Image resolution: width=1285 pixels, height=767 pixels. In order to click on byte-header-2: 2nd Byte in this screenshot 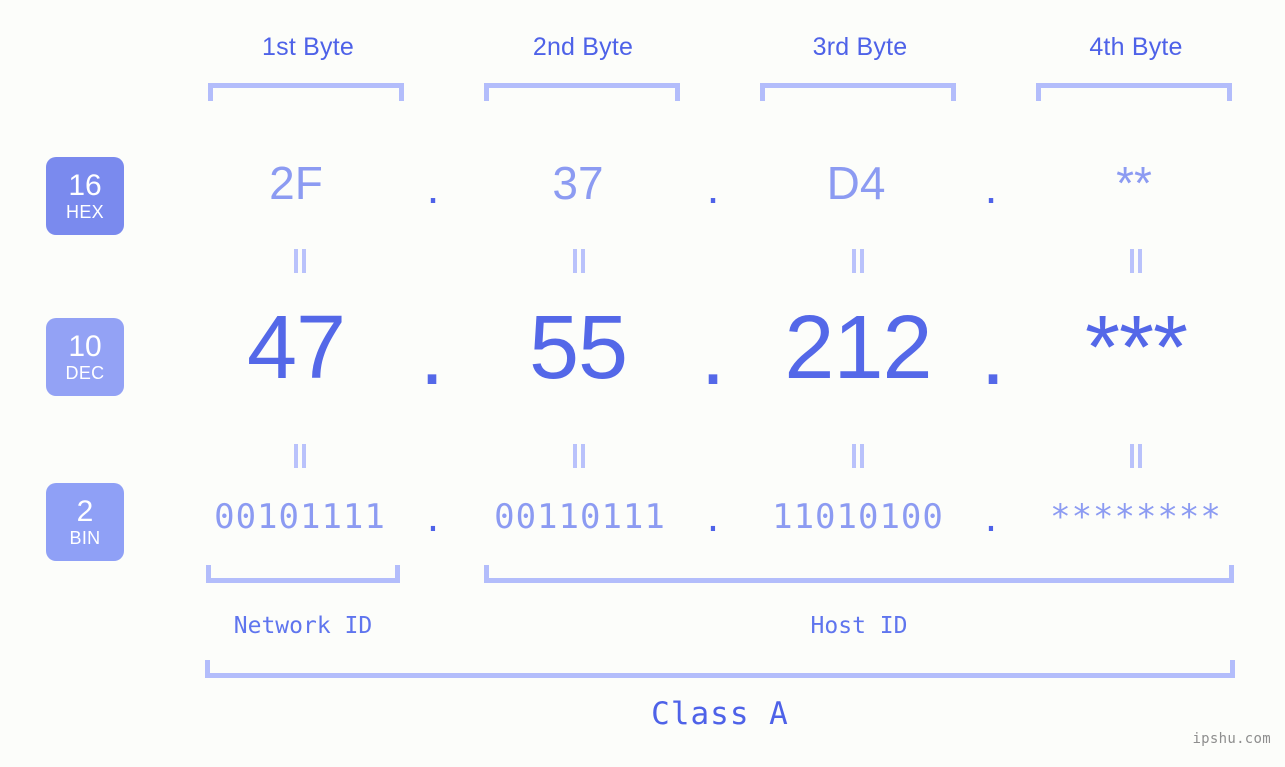, I will do `click(583, 47)`.